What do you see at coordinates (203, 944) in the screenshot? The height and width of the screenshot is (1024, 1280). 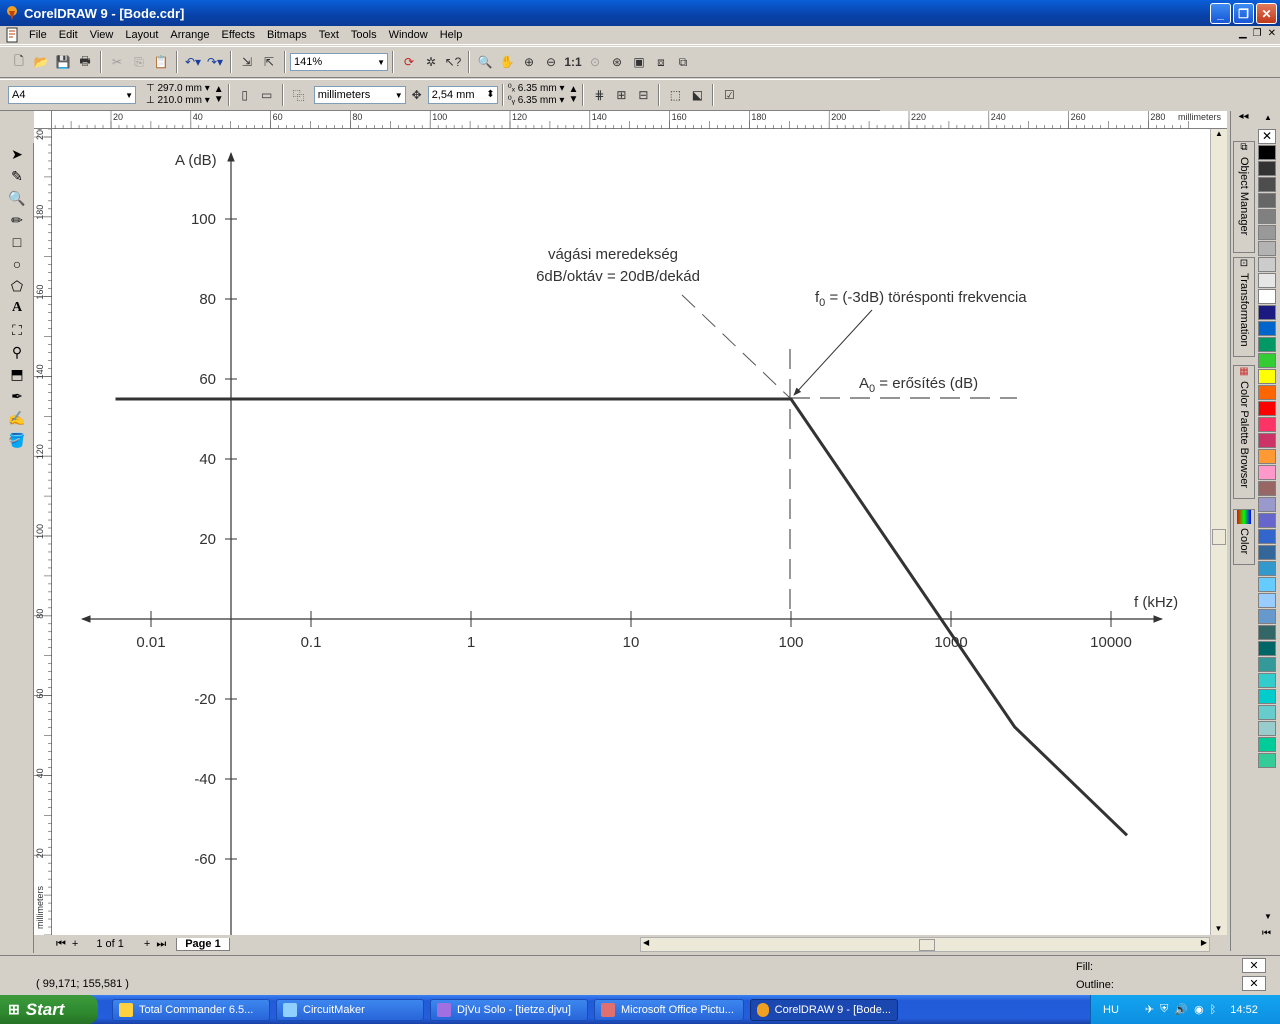 I see `page-tab-1: Page 1` at bounding box center [203, 944].